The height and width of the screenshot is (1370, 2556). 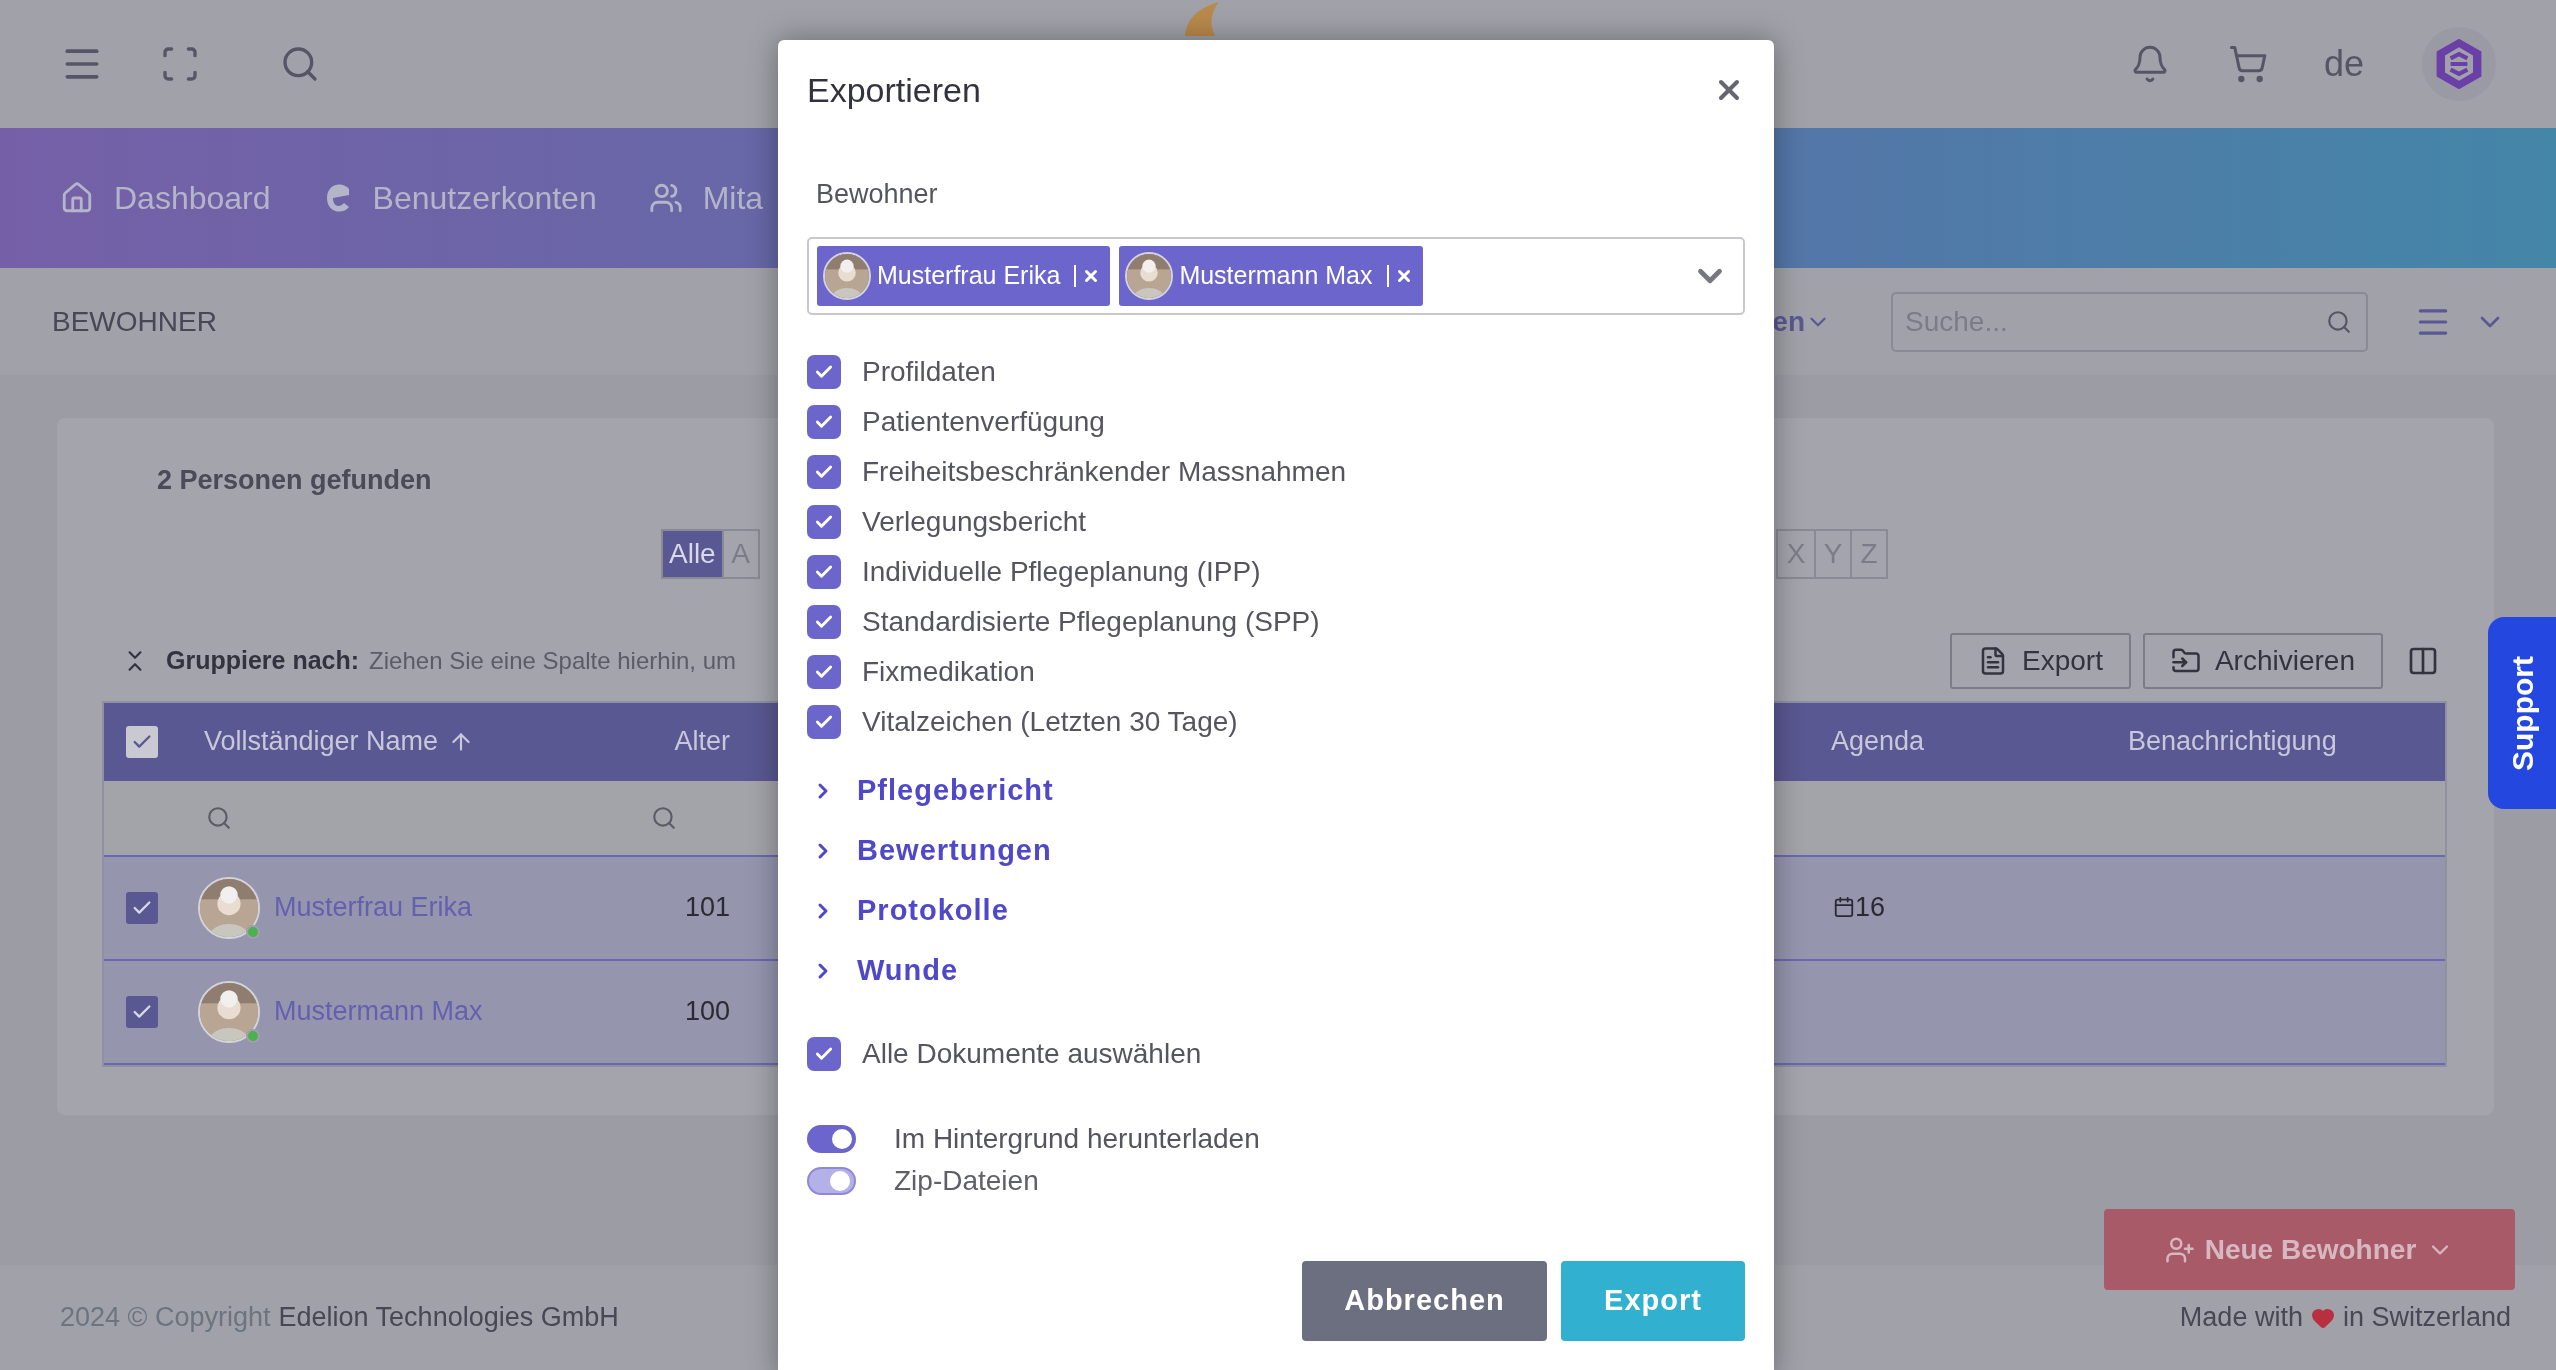 What do you see at coordinates (134, 321) in the screenshot?
I see `page-title: BEWOHNER` at bounding box center [134, 321].